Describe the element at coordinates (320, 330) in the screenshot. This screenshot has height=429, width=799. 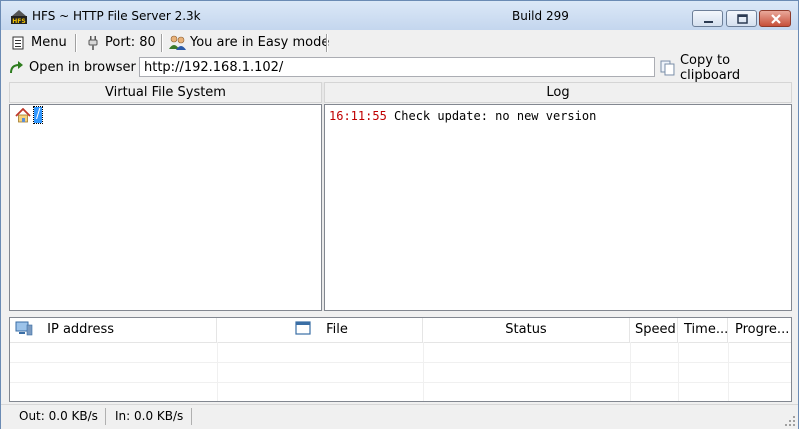
I see `column-file: File` at that location.